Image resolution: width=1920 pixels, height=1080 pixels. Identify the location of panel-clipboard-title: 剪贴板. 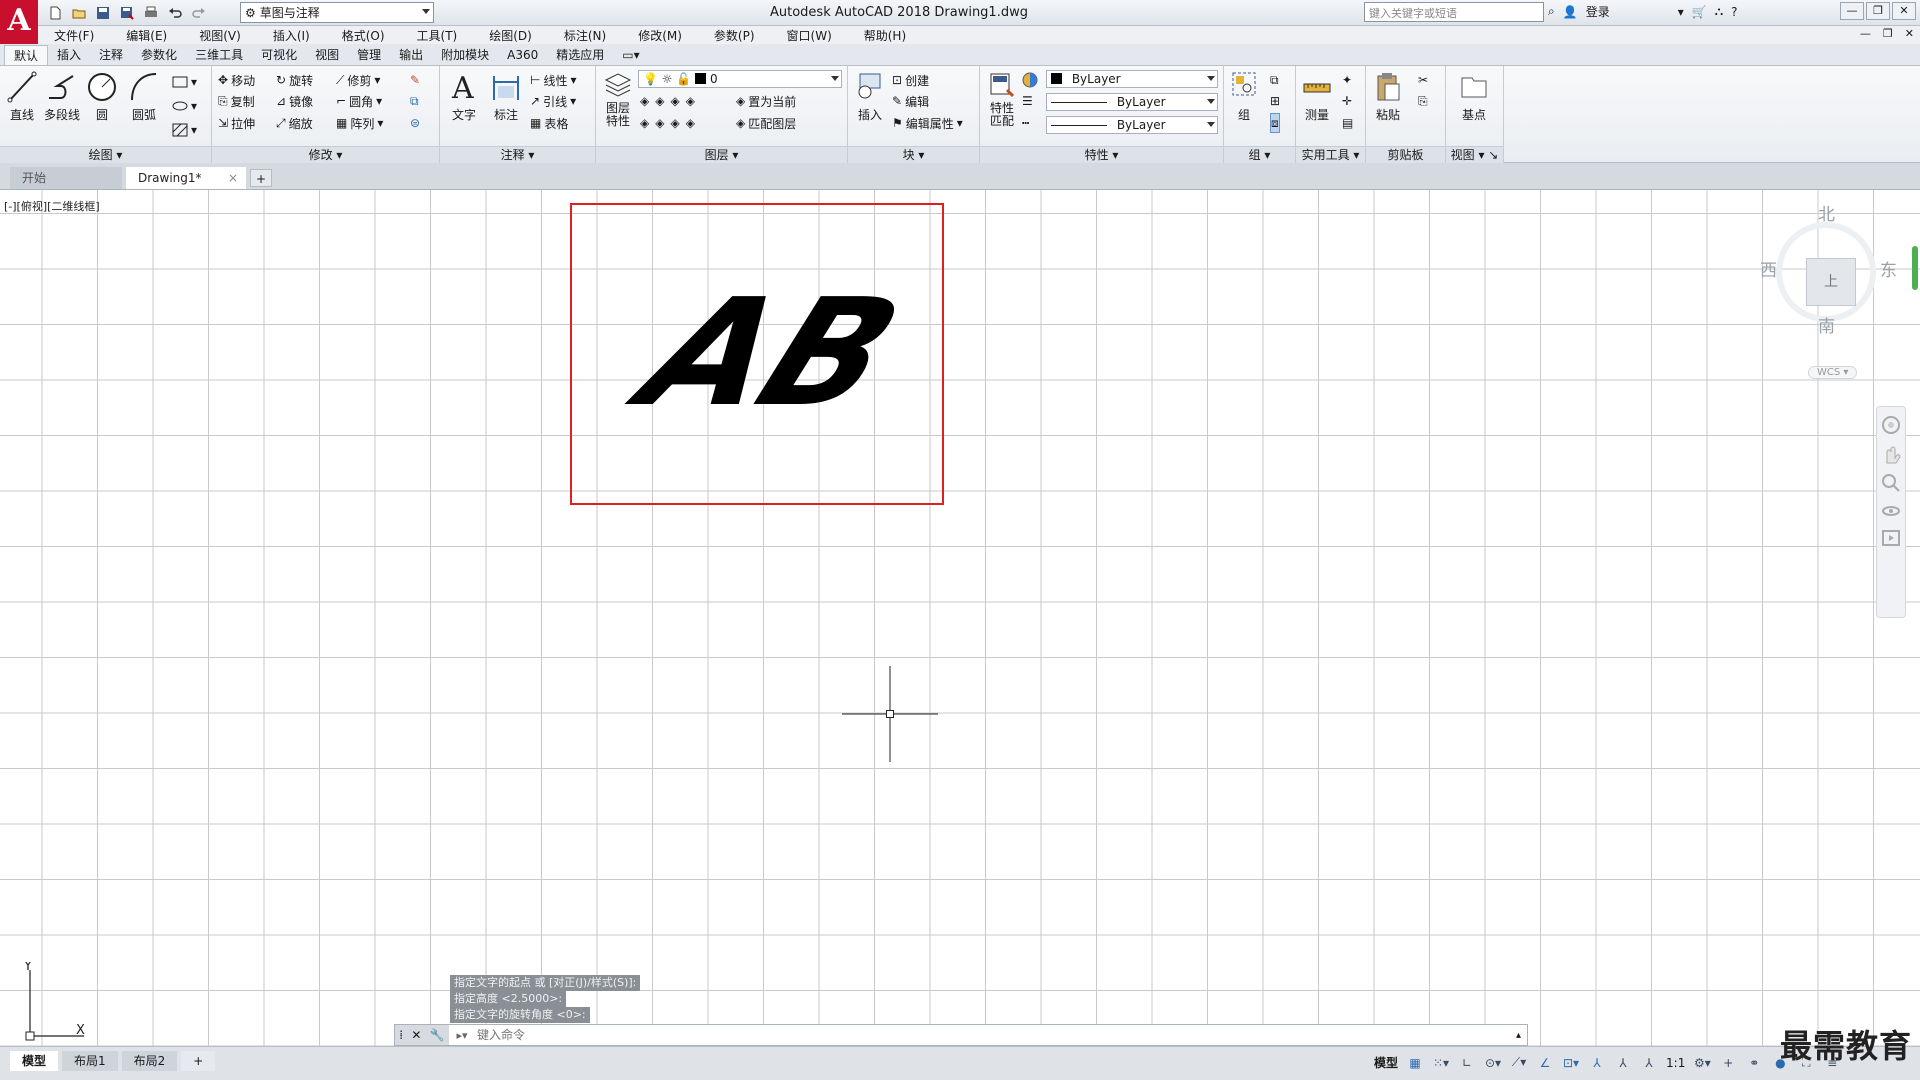
(1405, 154).